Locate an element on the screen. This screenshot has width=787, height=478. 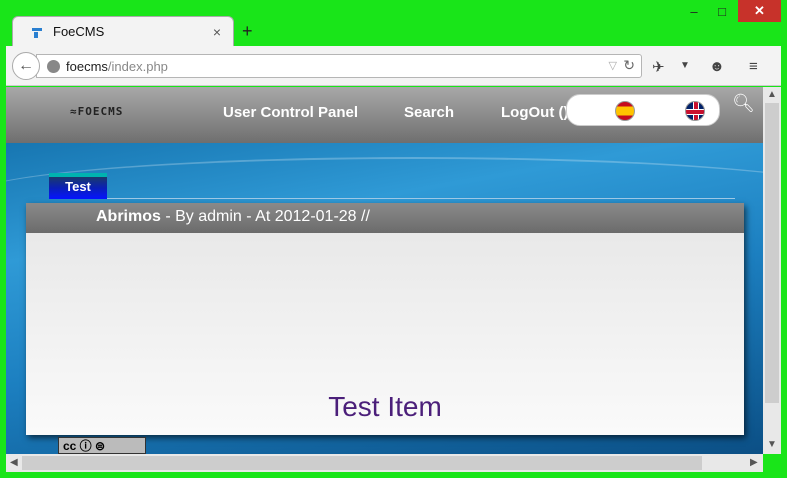
post-meta: - By admin - At 2012-01-28 // is located at coordinates (265, 216).